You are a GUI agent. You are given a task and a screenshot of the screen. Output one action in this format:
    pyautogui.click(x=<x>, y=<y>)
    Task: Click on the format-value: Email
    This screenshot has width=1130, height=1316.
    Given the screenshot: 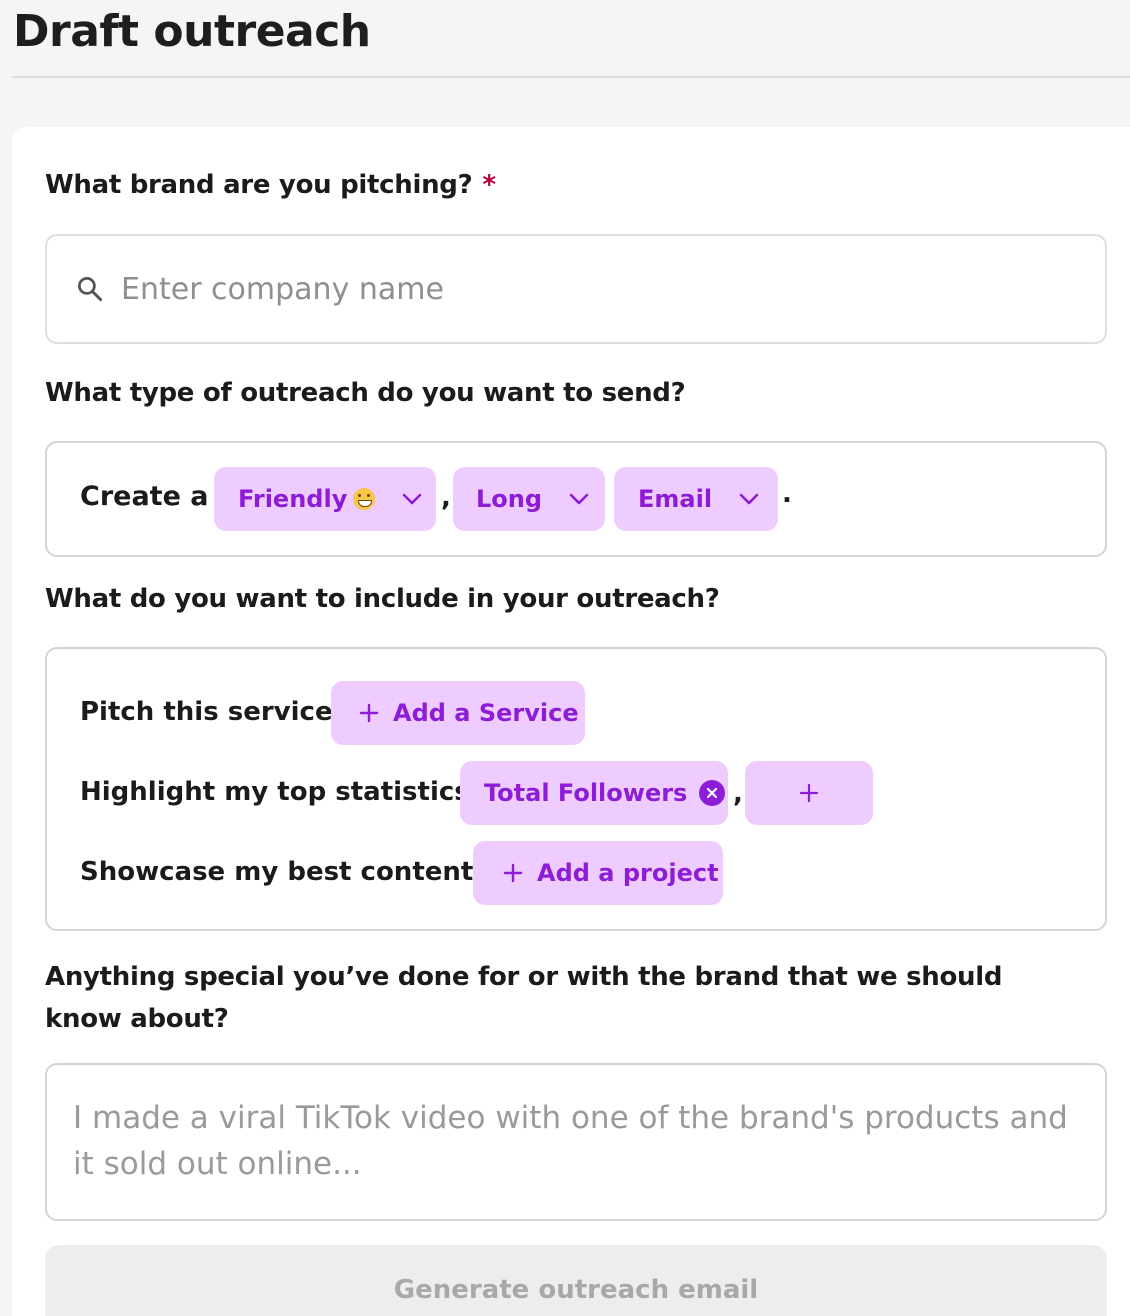 What is the action you would take?
    pyautogui.click(x=675, y=499)
    